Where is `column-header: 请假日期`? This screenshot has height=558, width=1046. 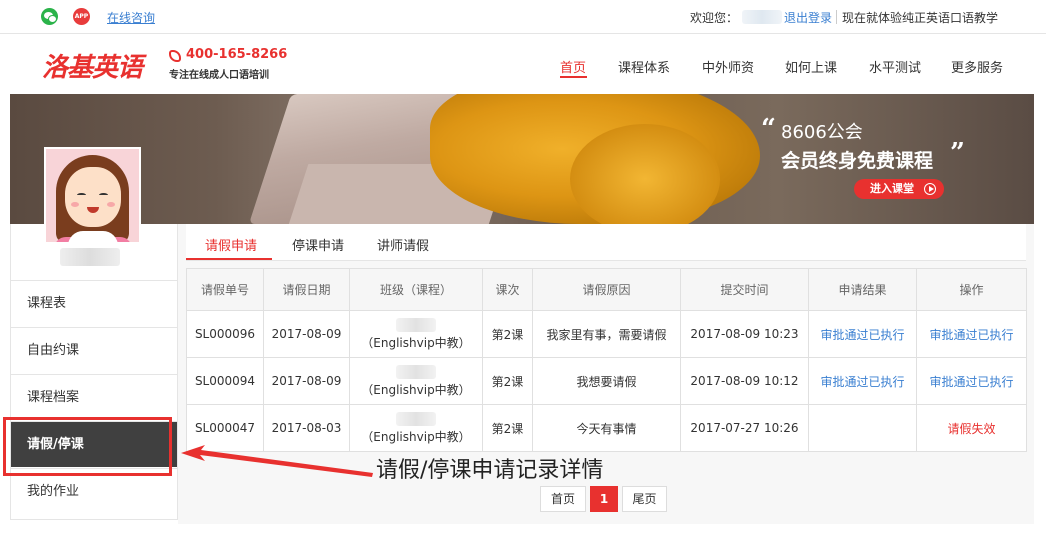
column-header: 请假日期 is located at coordinates (306, 289).